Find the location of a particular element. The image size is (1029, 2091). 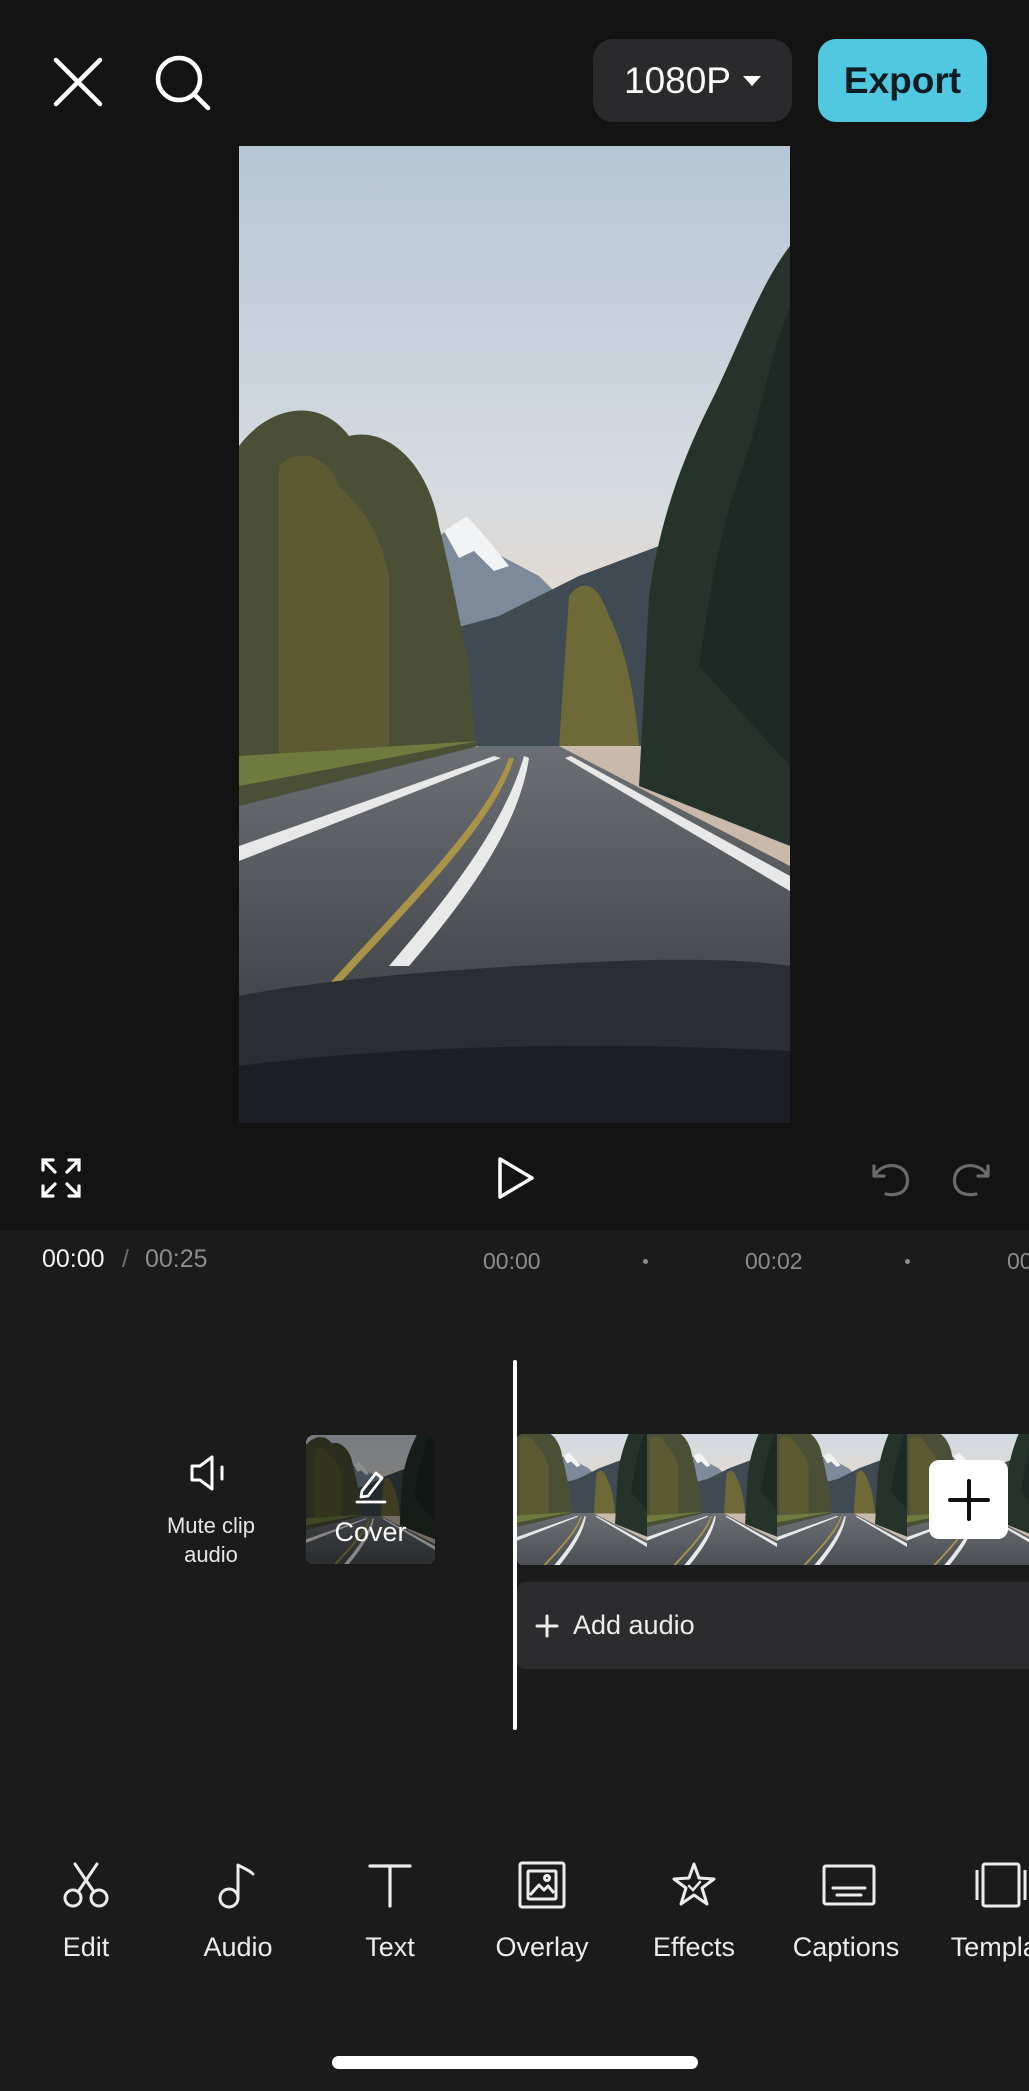

play-icon is located at coordinates (516, 1178).